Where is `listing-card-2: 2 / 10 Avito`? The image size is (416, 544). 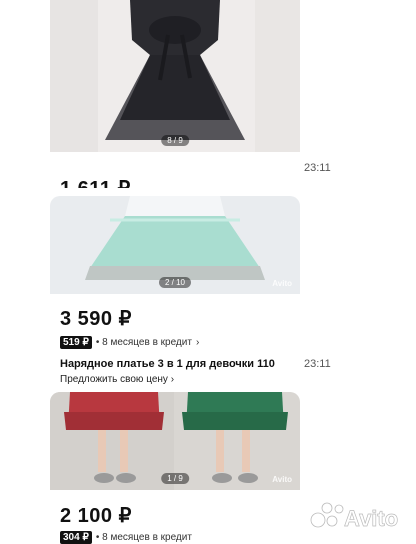 listing-card-2: 2 / 10 Avito is located at coordinates (175, 245).